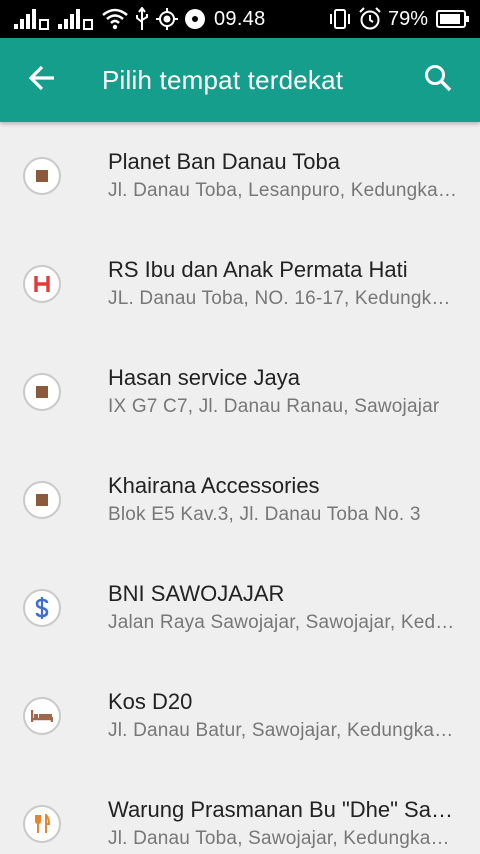 This screenshot has height=854, width=480. What do you see at coordinates (42, 284) in the screenshot?
I see `hospital-icon` at bounding box center [42, 284].